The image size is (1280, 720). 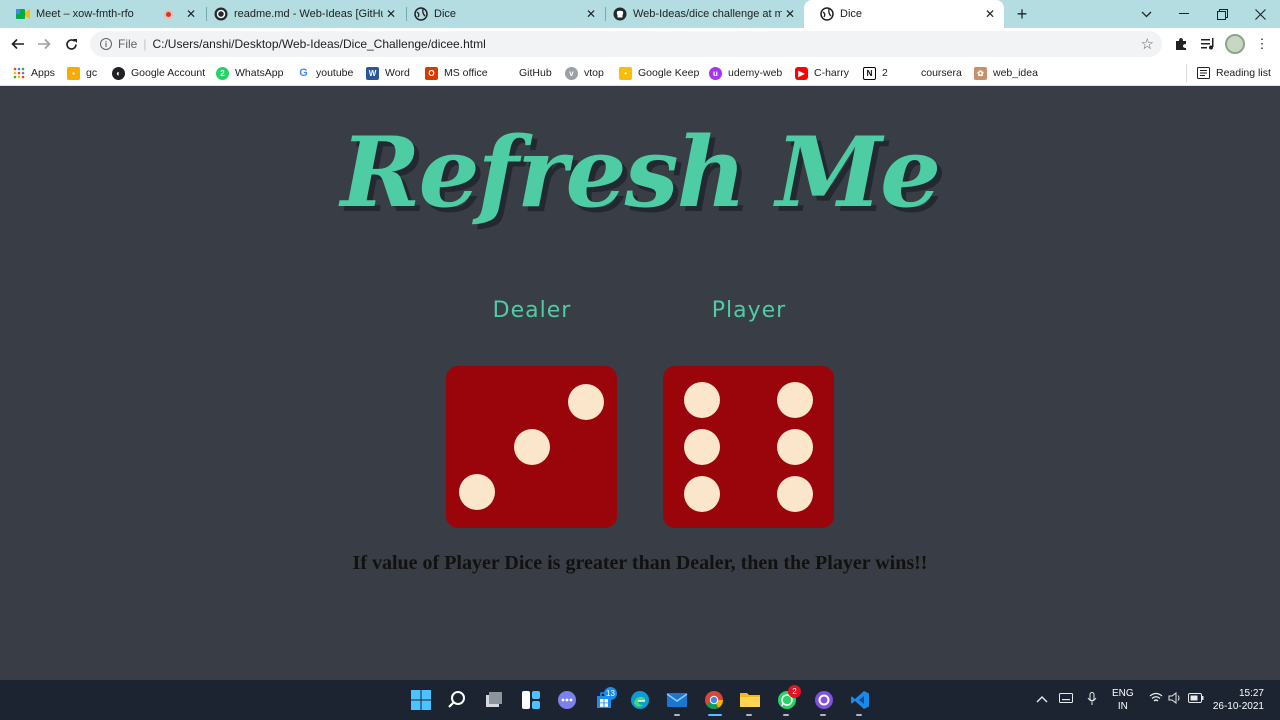 What do you see at coordinates (1015, 73) in the screenshot?
I see `bookmark-label: web_idea` at bounding box center [1015, 73].